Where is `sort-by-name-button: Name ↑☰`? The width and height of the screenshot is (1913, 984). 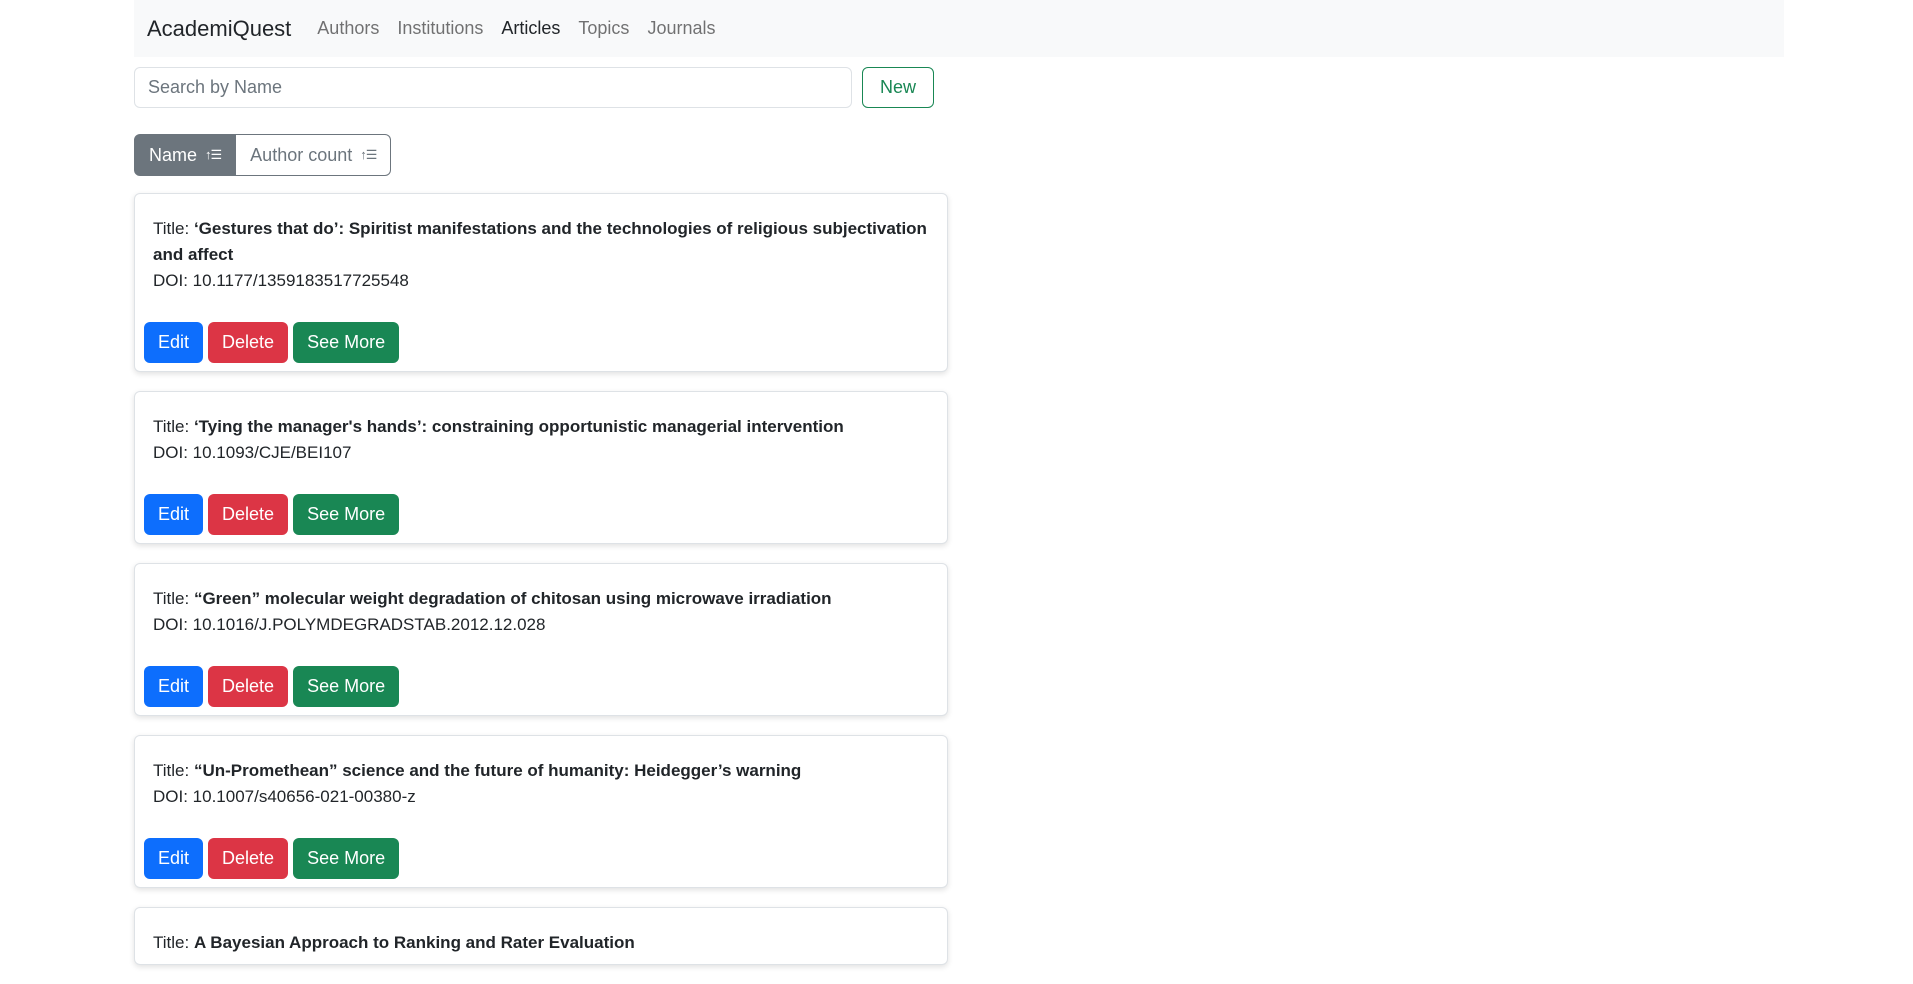
sort-by-name-button: Name ↑☰ is located at coordinates (185, 155).